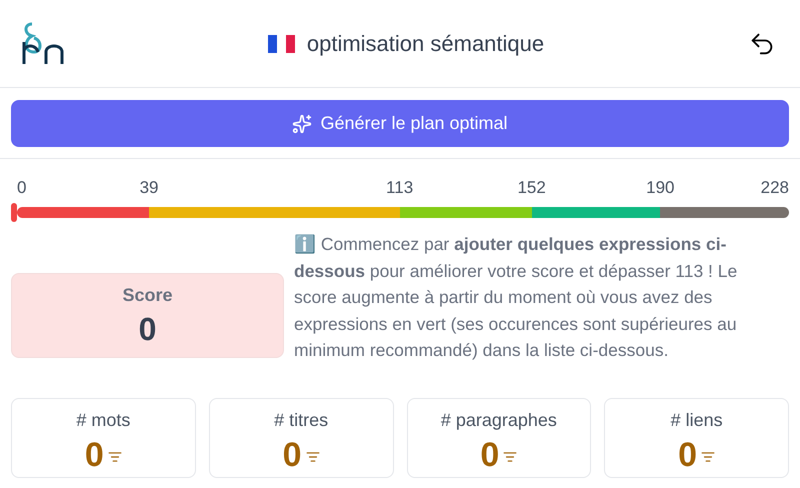  Describe the element at coordinates (103, 420) in the screenshot. I see `stat-label: # mots` at that location.